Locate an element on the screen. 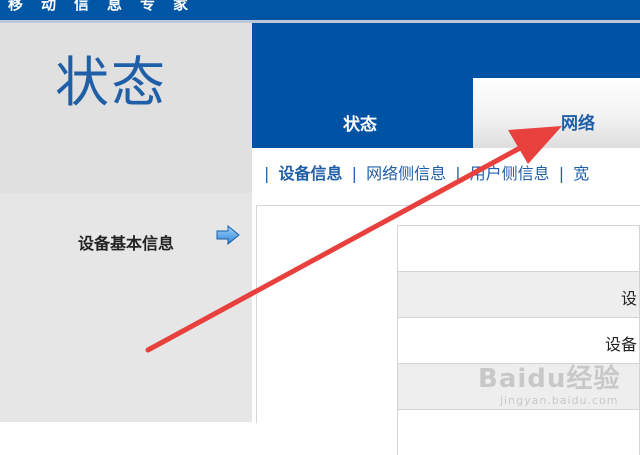 This screenshot has height=455, width=640. table-row: 设 is located at coordinates (518, 294).